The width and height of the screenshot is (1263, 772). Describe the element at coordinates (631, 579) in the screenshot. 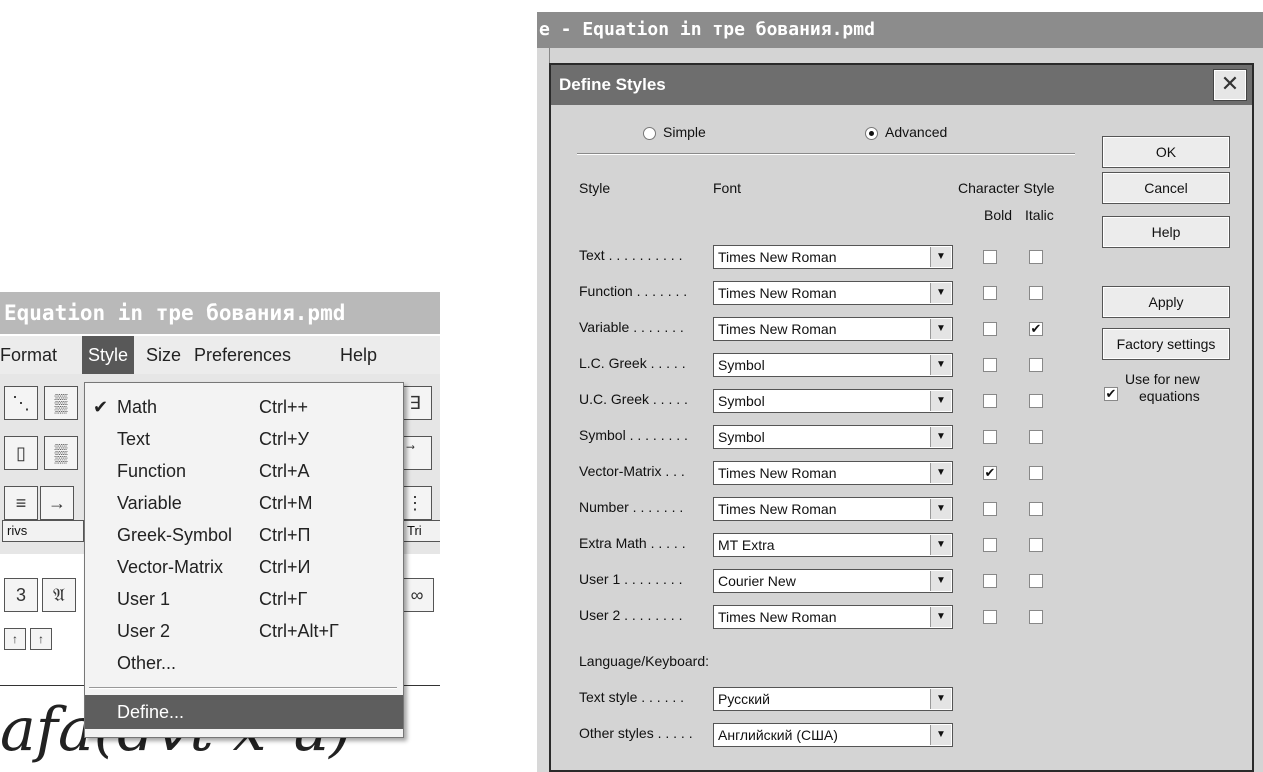

I see `row-style-label: User 1 . . . . . . . .` at that location.